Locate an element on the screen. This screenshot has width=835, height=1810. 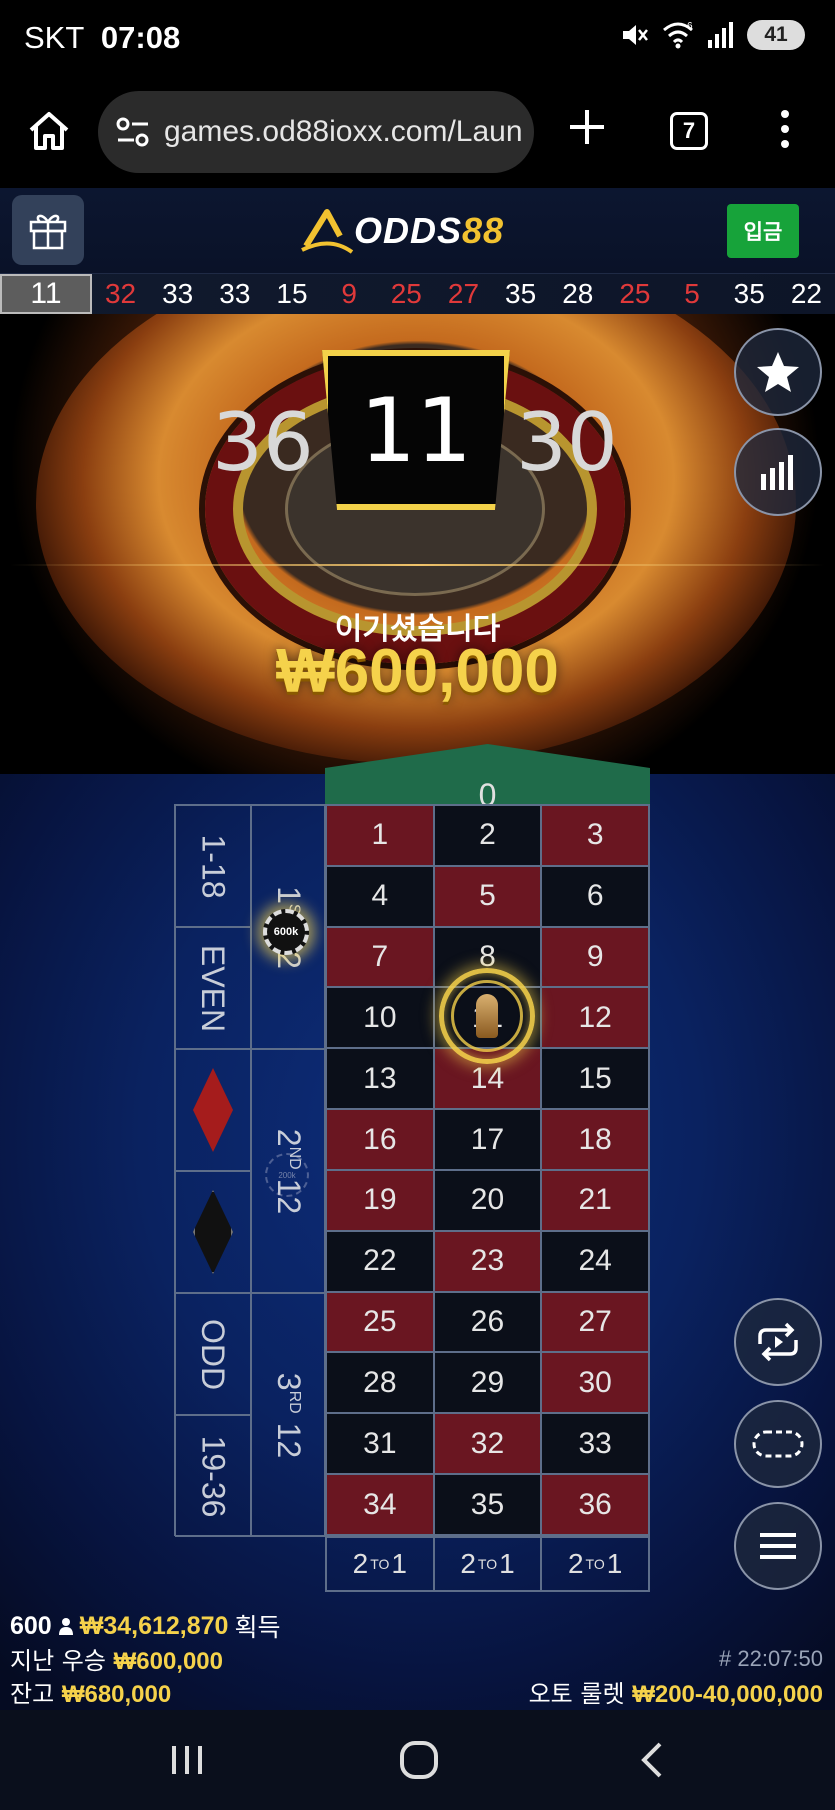
bet-number-20: 20 is located at coordinates (487, 1200).